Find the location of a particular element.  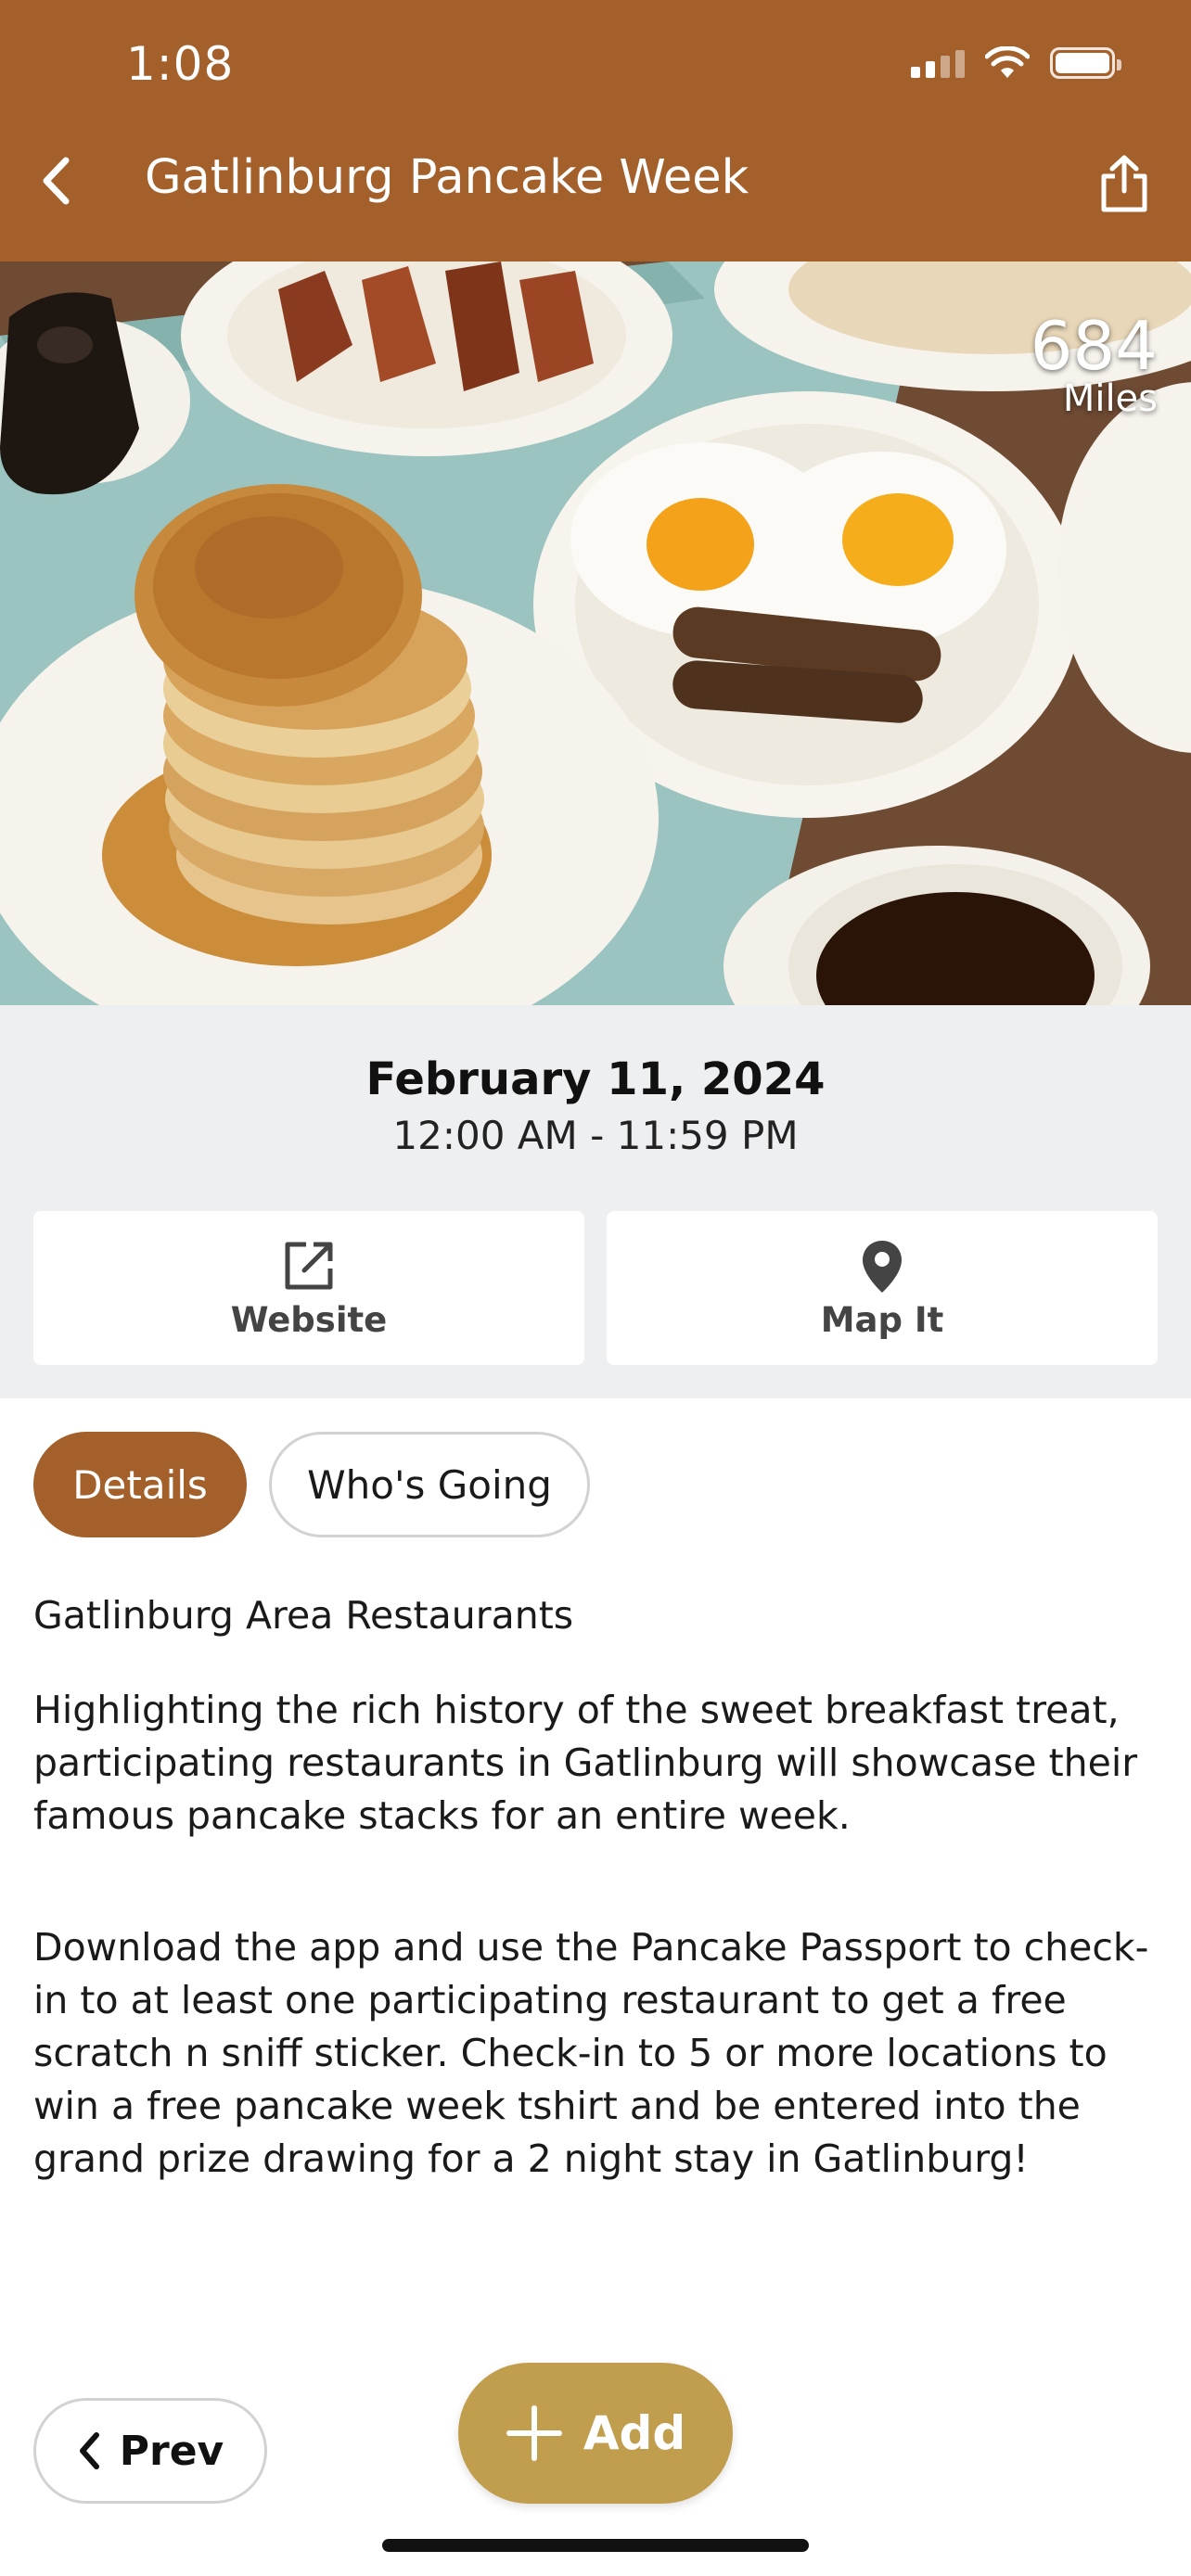

distance-value: 684 is located at coordinates (1094, 346).